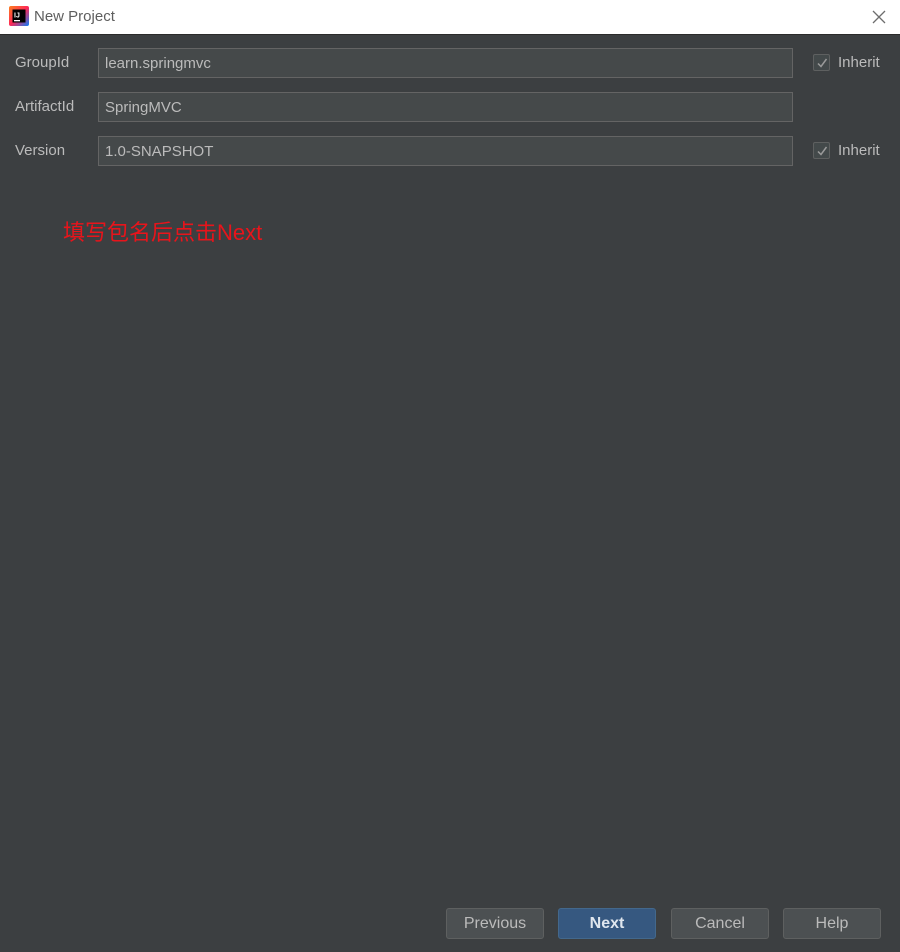 This screenshot has width=900, height=952. What do you see at coordinates (495, 923) in the screenshot?
I see `previous-button: Previous` at bounding box center [495, 923].